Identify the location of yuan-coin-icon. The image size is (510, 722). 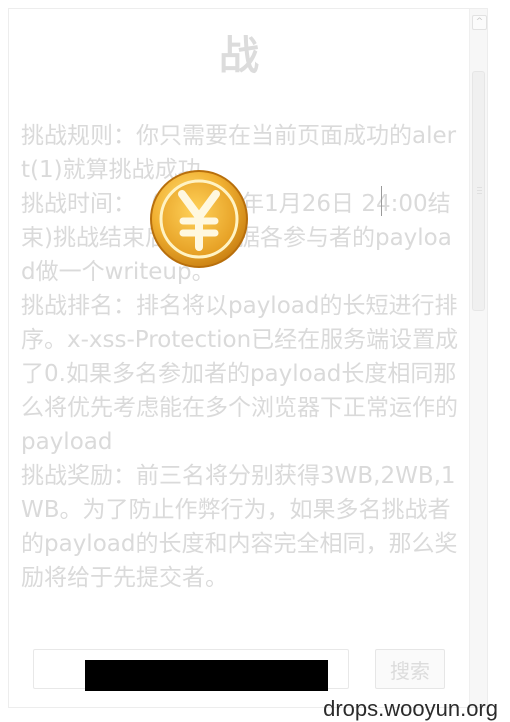
(199, 219).